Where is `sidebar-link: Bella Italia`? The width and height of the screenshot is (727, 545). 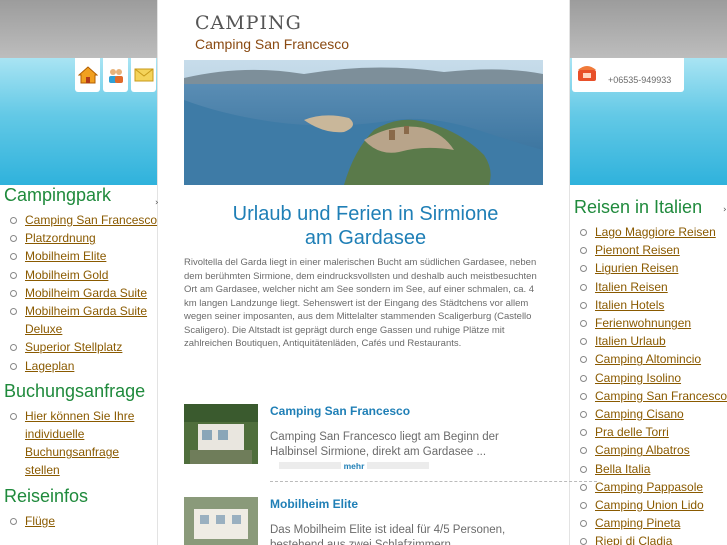 sidebar-link: Bella Italia is located at coordinates (648, 469).